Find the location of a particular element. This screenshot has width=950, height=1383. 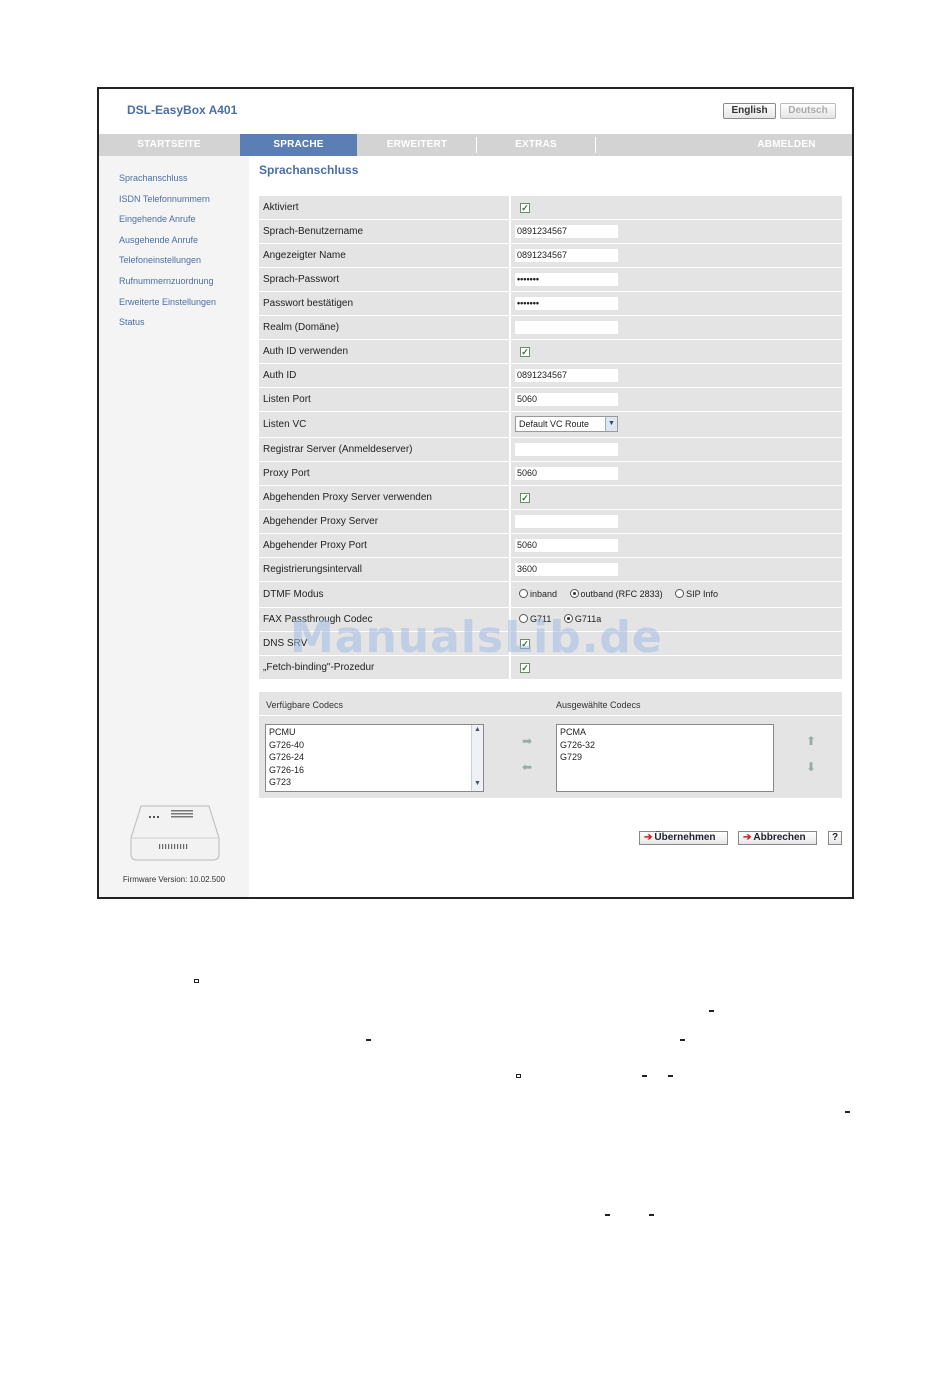

label-aktiviert: Aktiviert is located at coordinates (384, 207).